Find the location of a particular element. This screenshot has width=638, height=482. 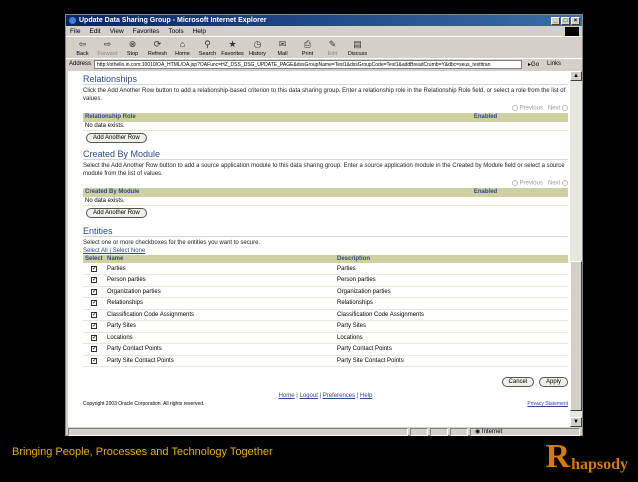

privacy-statement-link: Privacy Statement is located at coordinates (547, 404).